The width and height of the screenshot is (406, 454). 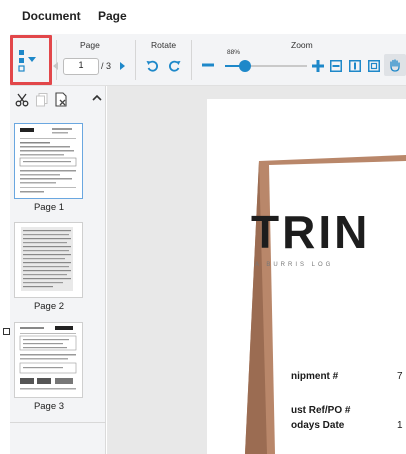 What do you see at coordinates (58, 422) in the screenshot?
I see `sidebar-divider` at bounding box center [58, 422].